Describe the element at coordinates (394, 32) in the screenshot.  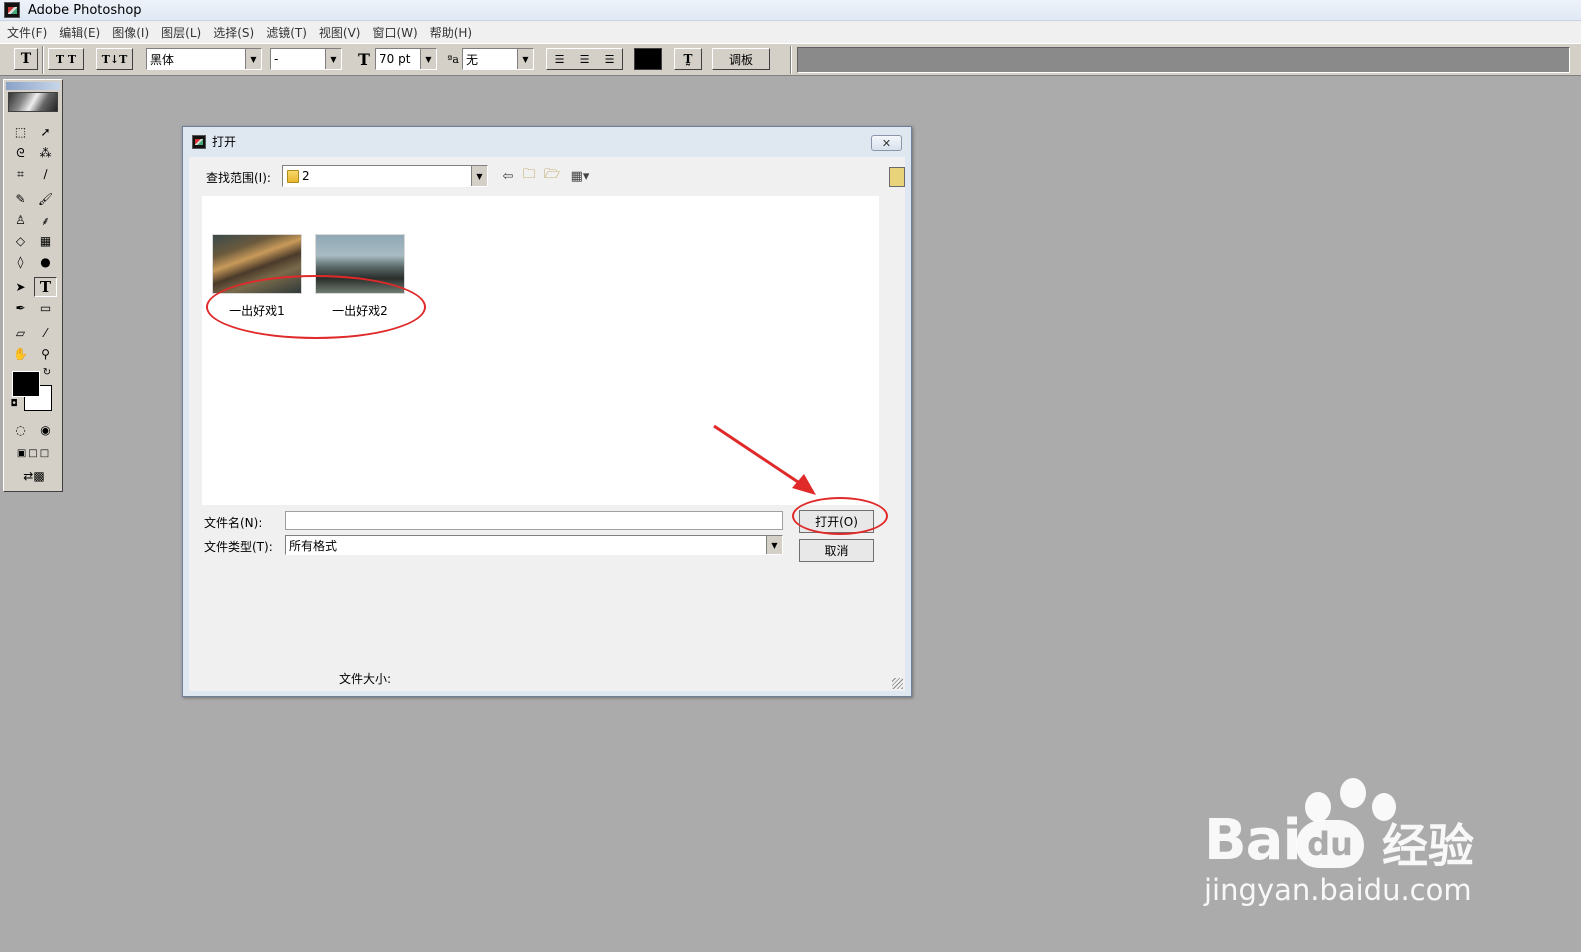
I see `menu-window: 窗口(W)` at that location.